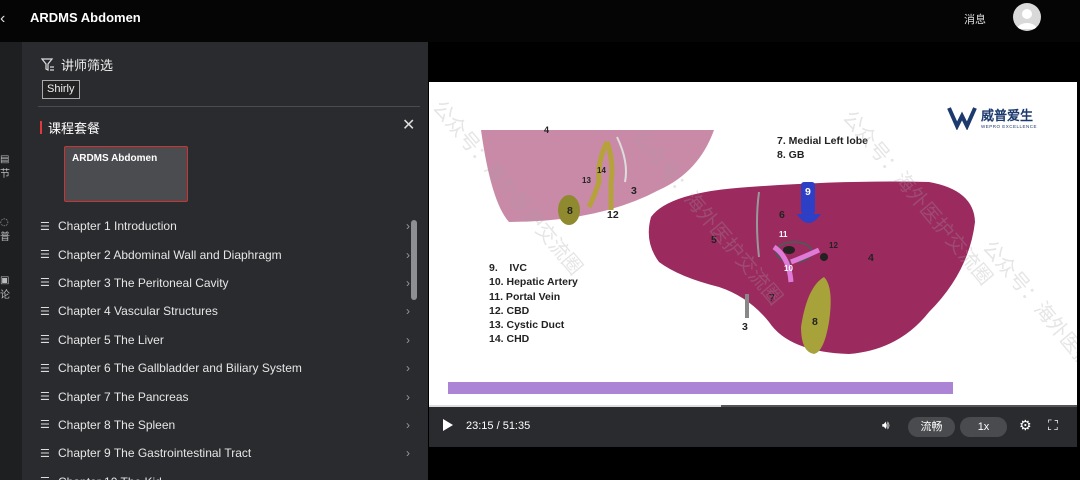 This screenshot has height=480, width=1080. I want to click on diagram-label: 10, so click(788, 268).